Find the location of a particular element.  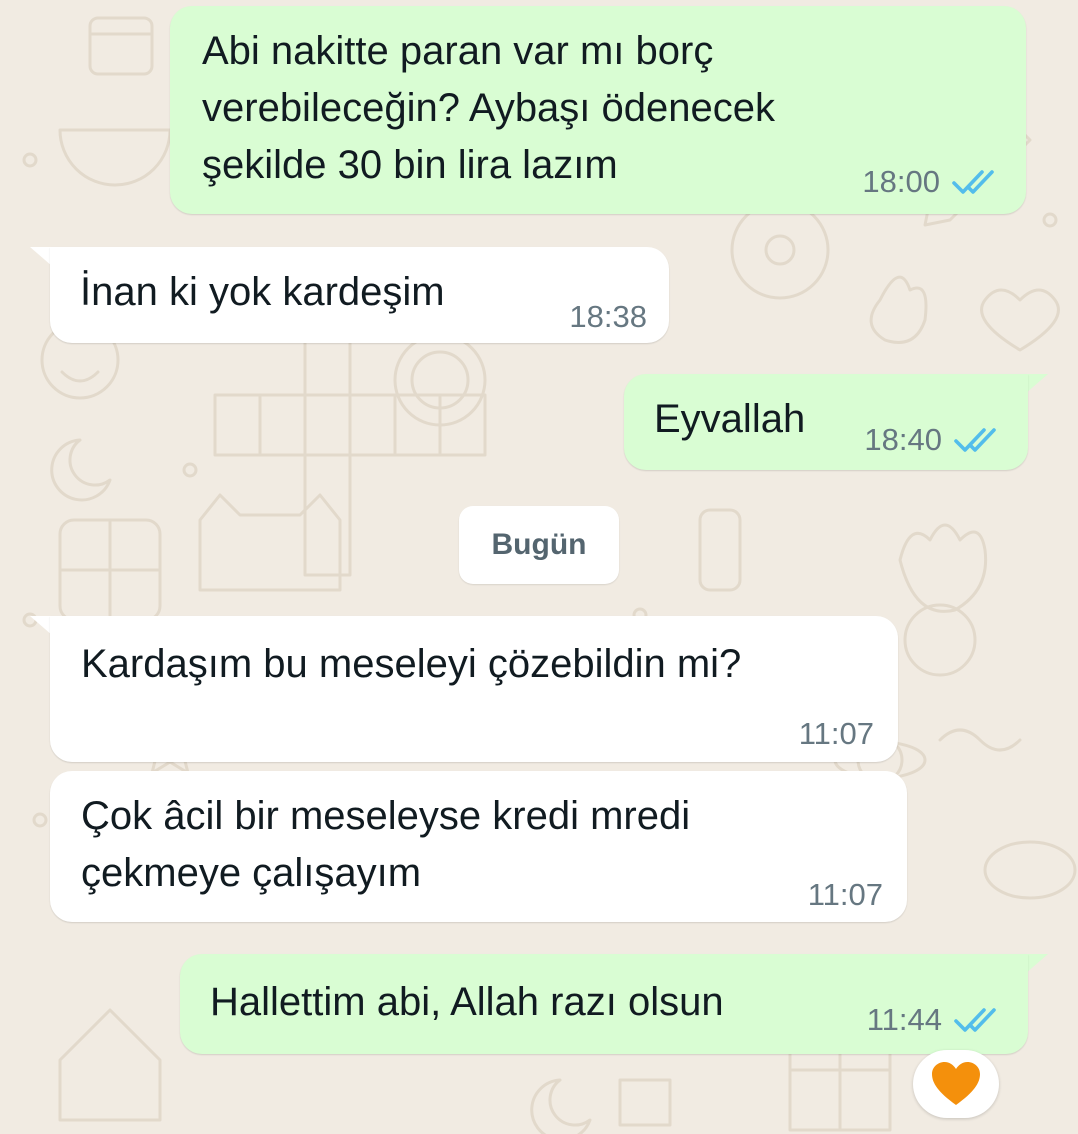

message-text: İnan ki yok kardeşim is located at coordinates (262, 292).